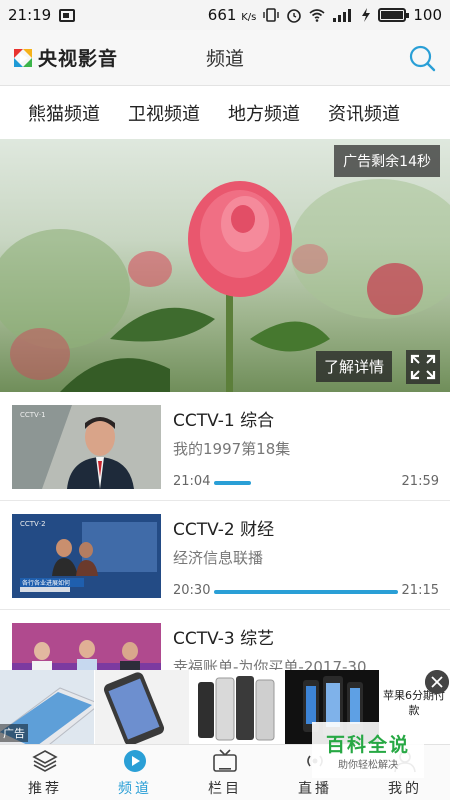 The width and height of the screenshot is (450, 800). What do you see at coordinates (387, 161) in the screenshot?
I see `ad-countdown: 广告剩余14秒` at bounding box center [387, 161].